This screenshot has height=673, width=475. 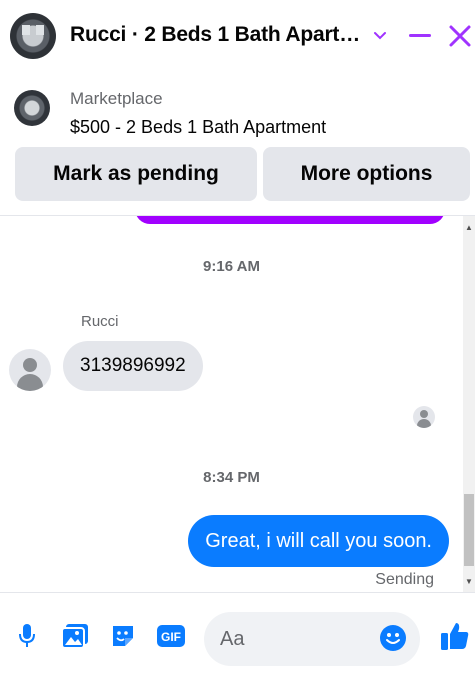 I want to click on timestamp: 8:34 PM, so click(x=231, y=477).